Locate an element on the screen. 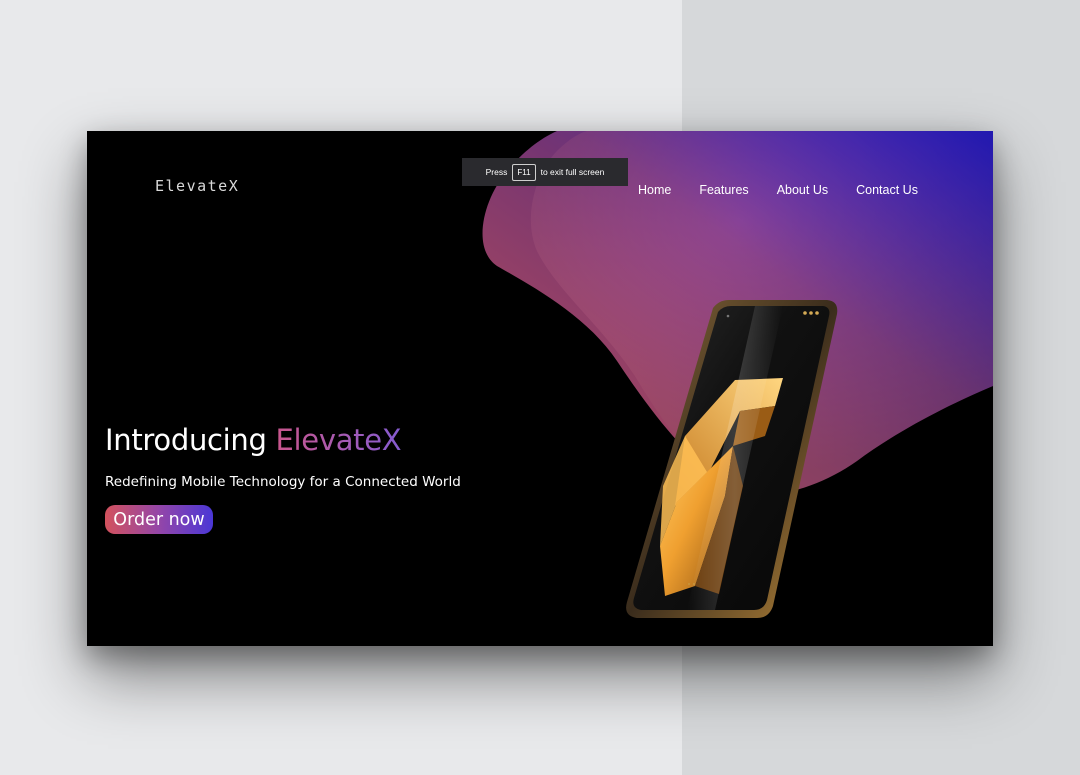 The width and height of the screenshot is (1080, 775). fullscreen-exit-notice: Press F11 to exit full screen is located at coordinates (545, 172).